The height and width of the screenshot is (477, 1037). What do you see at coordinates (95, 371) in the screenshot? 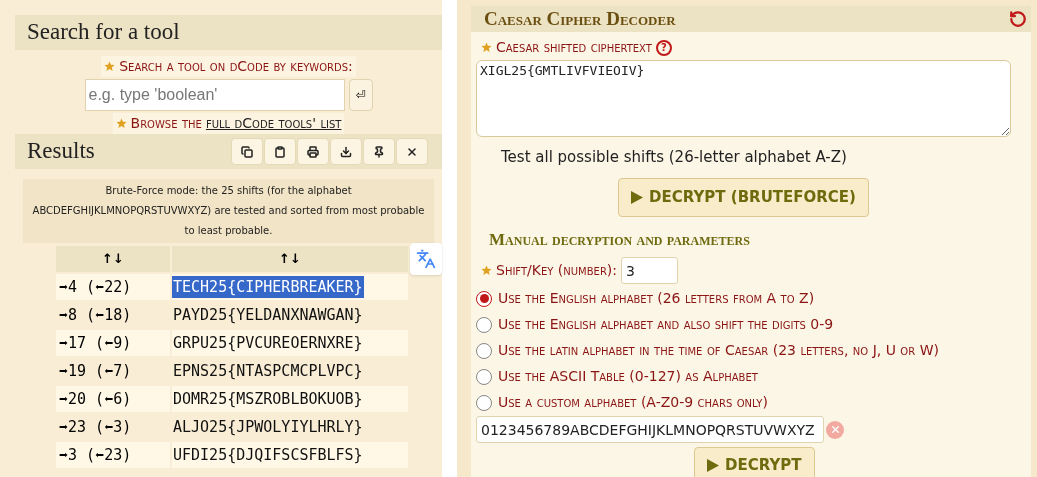
I see `shift-cell-text: ➡19 (⬅7)` at bounding box center [95, 371].